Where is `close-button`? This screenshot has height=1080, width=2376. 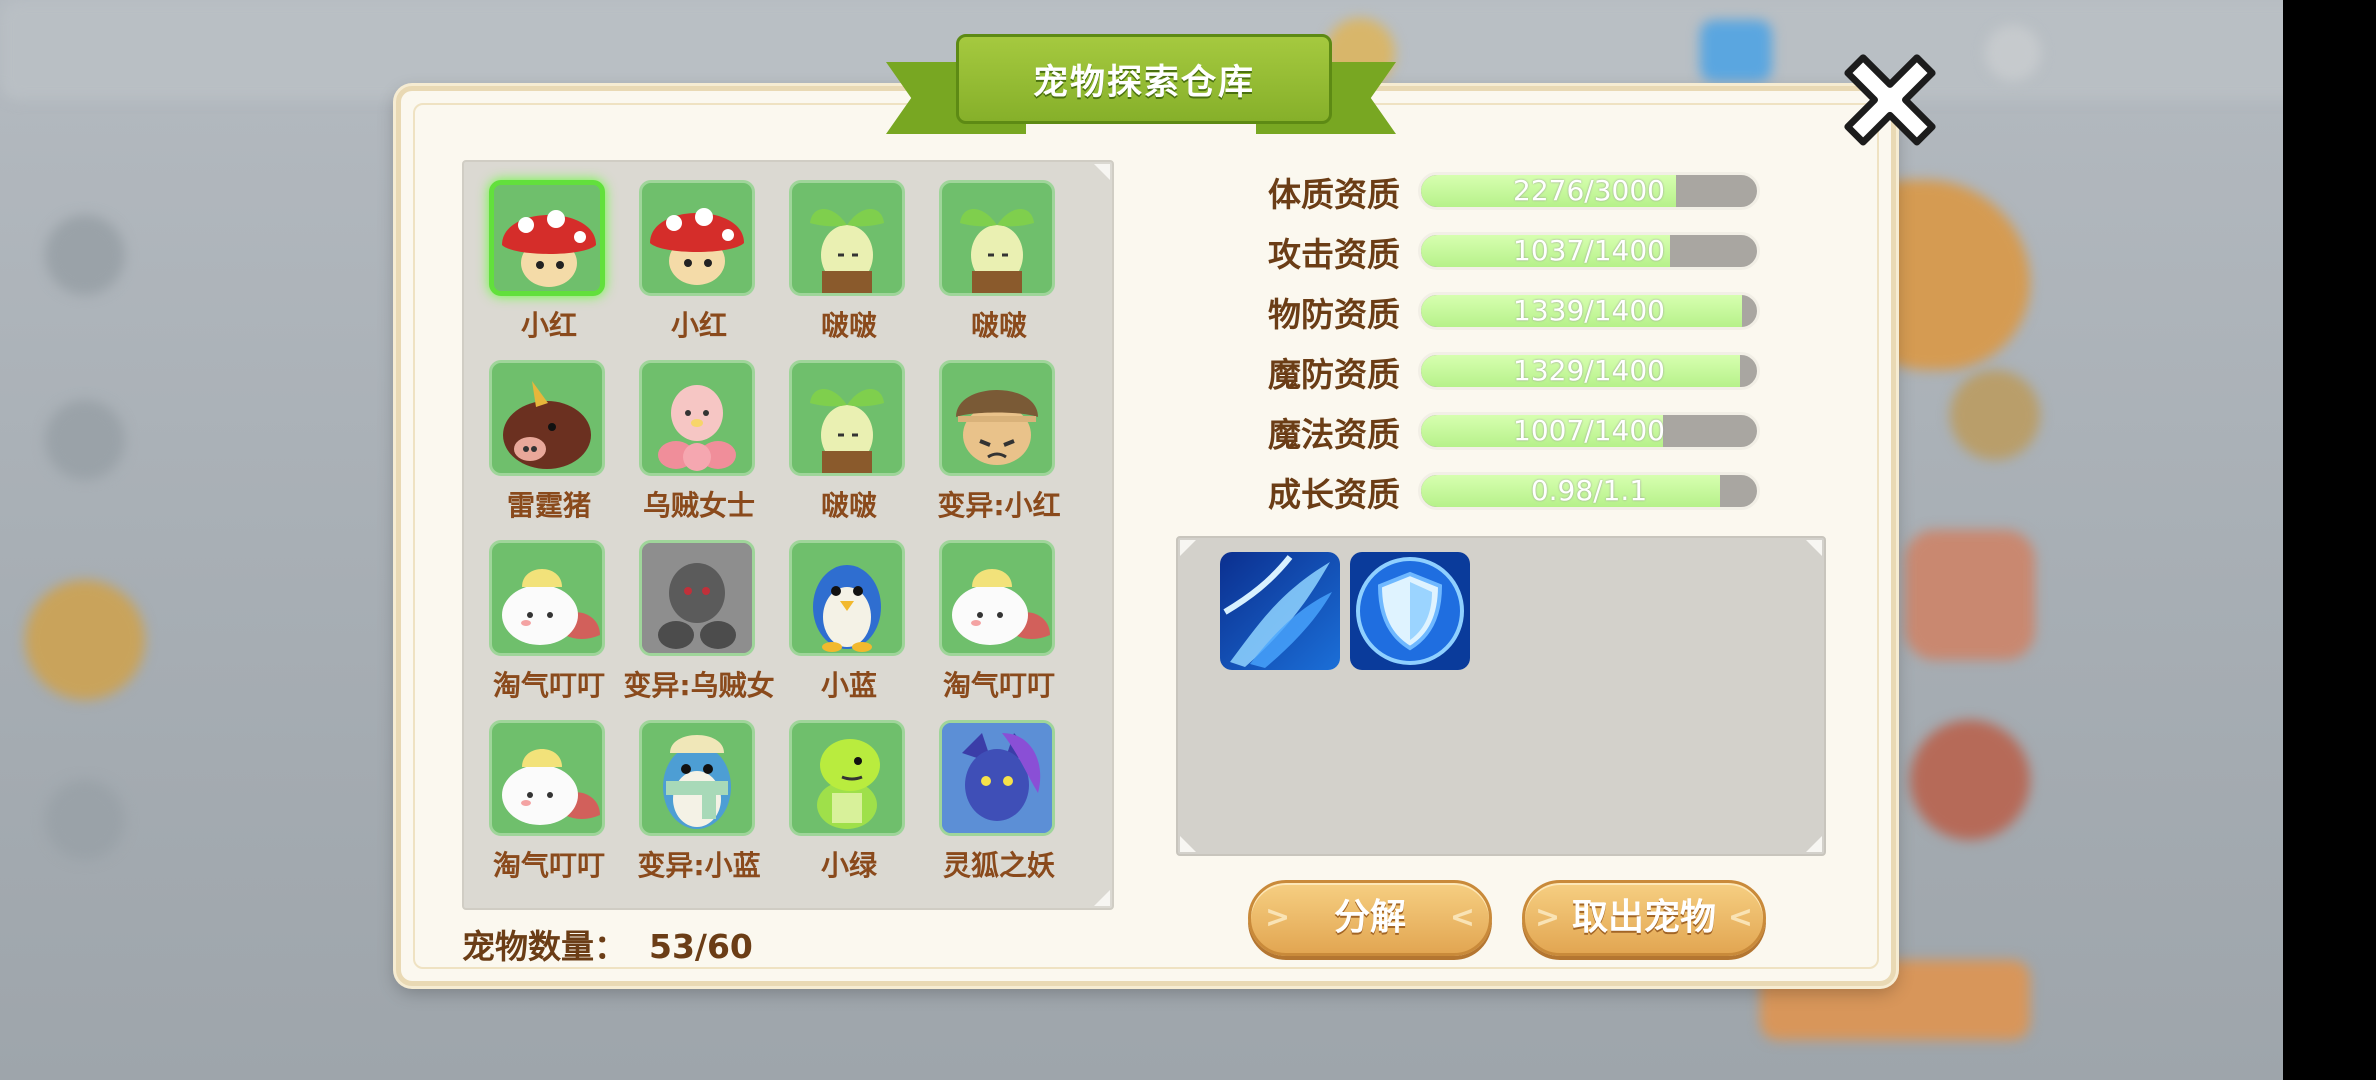
close-button is located at coordinates (1890, 98).